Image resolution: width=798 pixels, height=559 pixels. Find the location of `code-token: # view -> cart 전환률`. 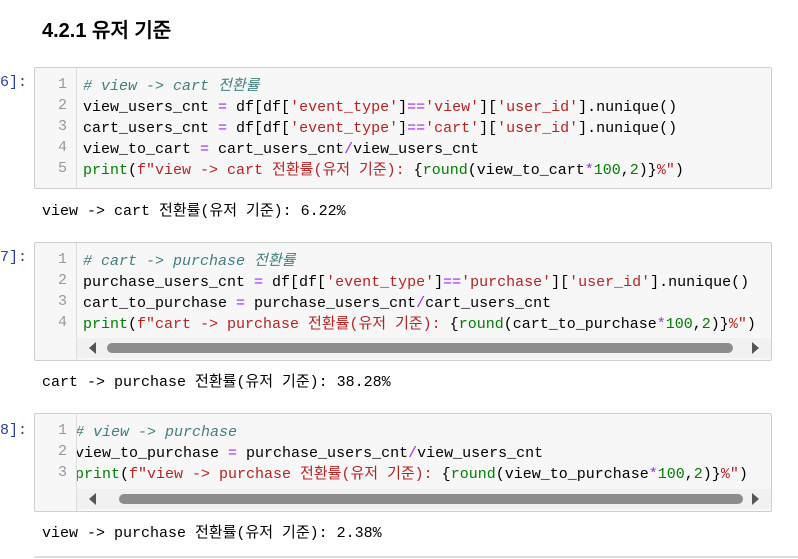

code-token: # view -> cart 전환률 is located at coordinates (171, 86).